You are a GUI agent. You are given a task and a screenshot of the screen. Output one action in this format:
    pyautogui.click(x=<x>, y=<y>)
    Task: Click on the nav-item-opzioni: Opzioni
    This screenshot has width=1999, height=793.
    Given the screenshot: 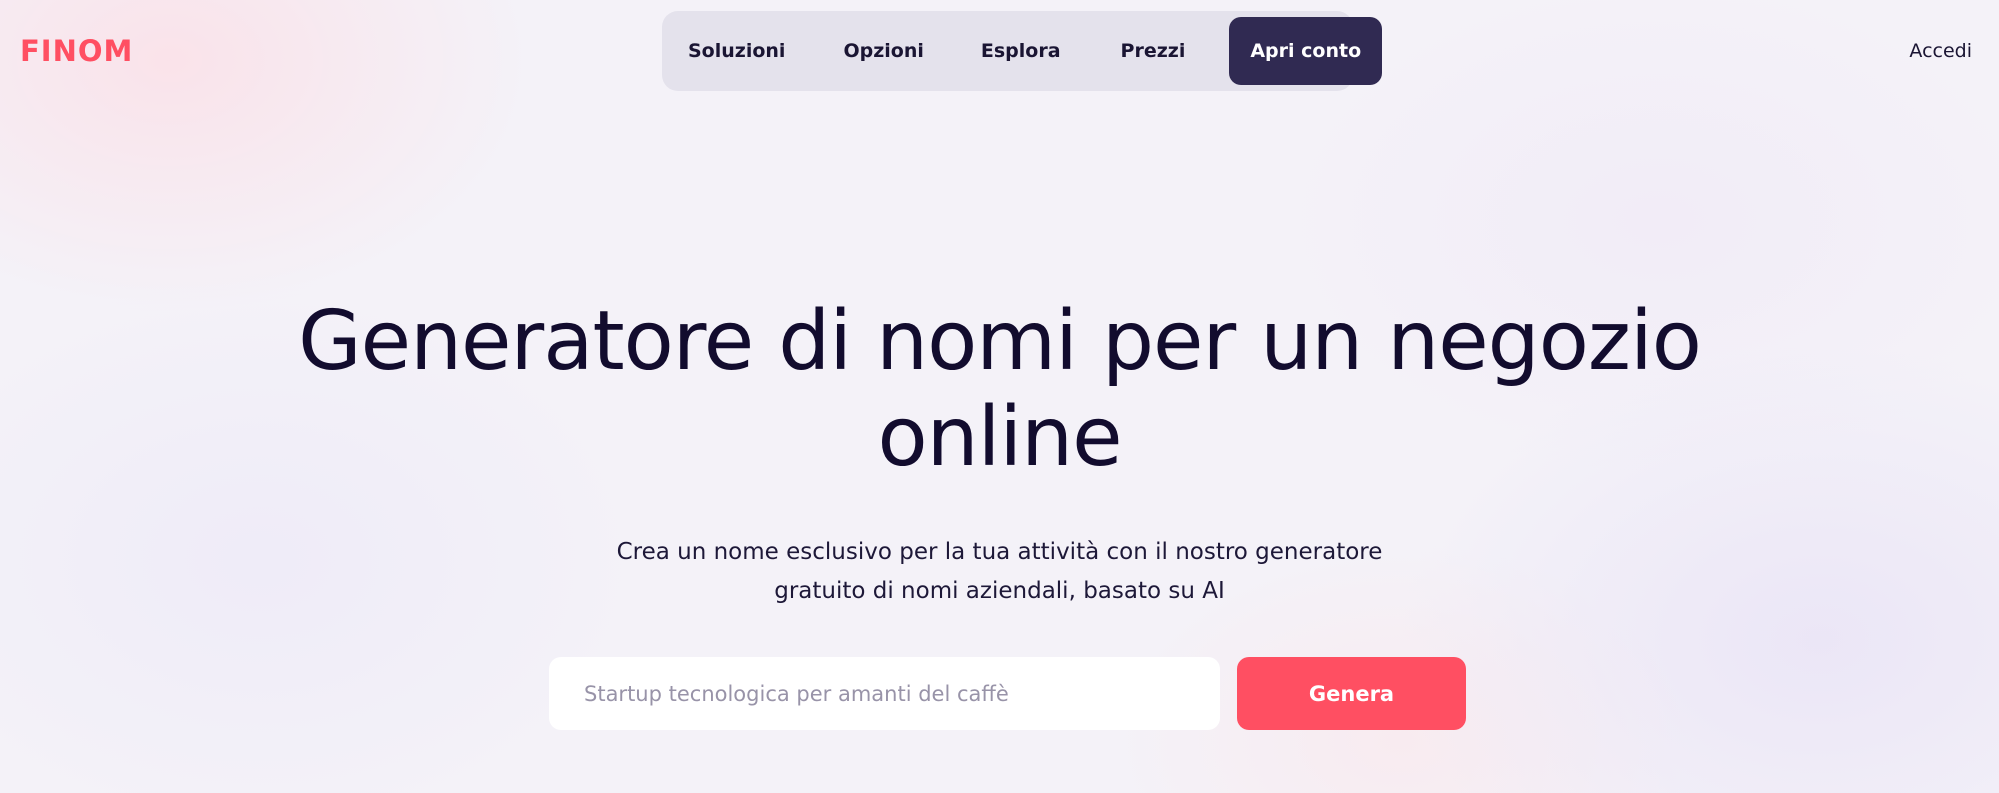 What is the action you would take?
    pyautogui.click(x=883, y=51)
    